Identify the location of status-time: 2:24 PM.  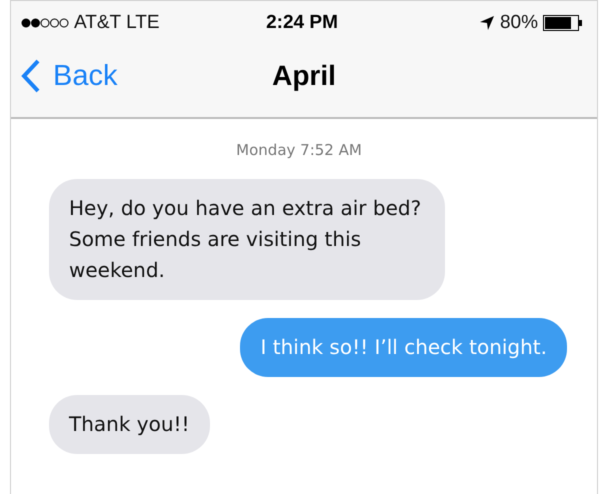
(302, 23).